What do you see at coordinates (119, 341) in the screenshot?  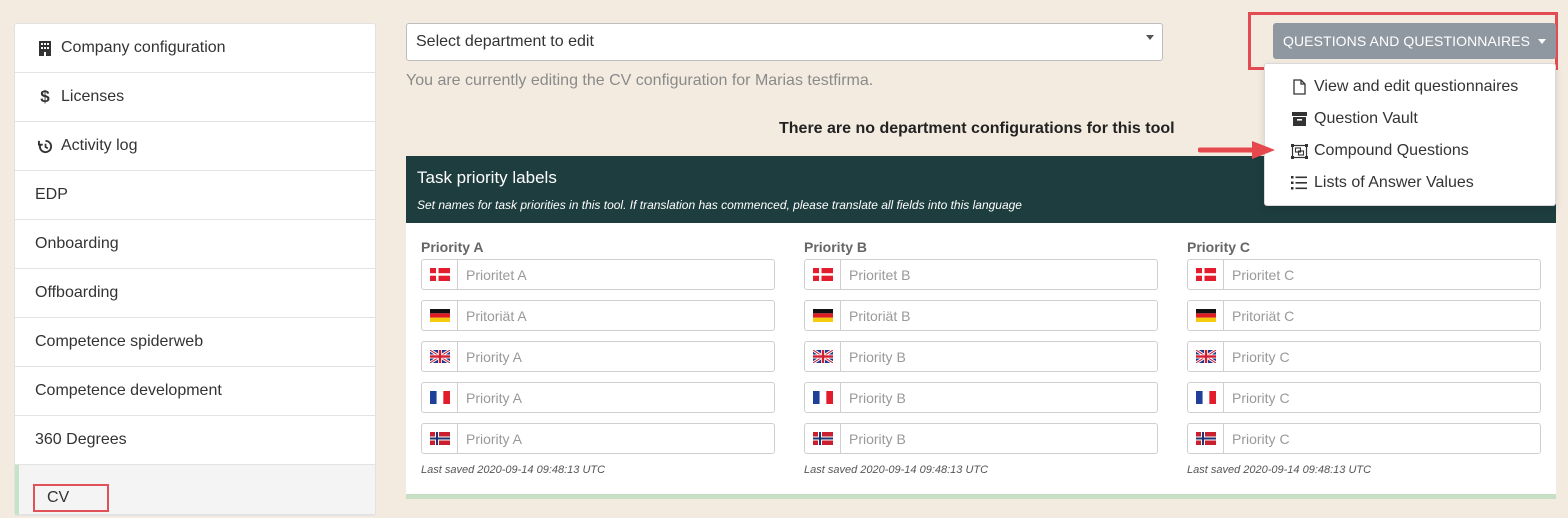 I see `sidebar-item-label: Competence spiderweb` at bounding box center [119, 341].